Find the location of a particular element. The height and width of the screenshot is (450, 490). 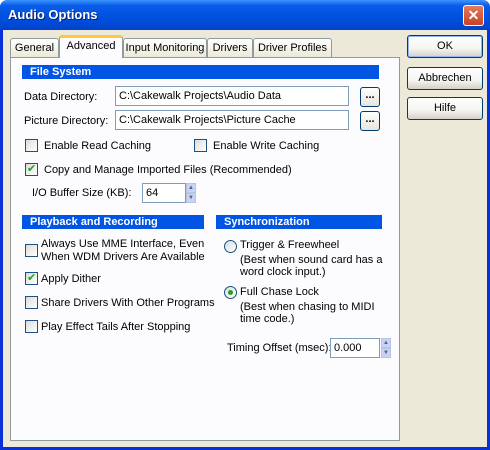

picture-directory-label: Picture Directory: is located at coordinates (66, 121).